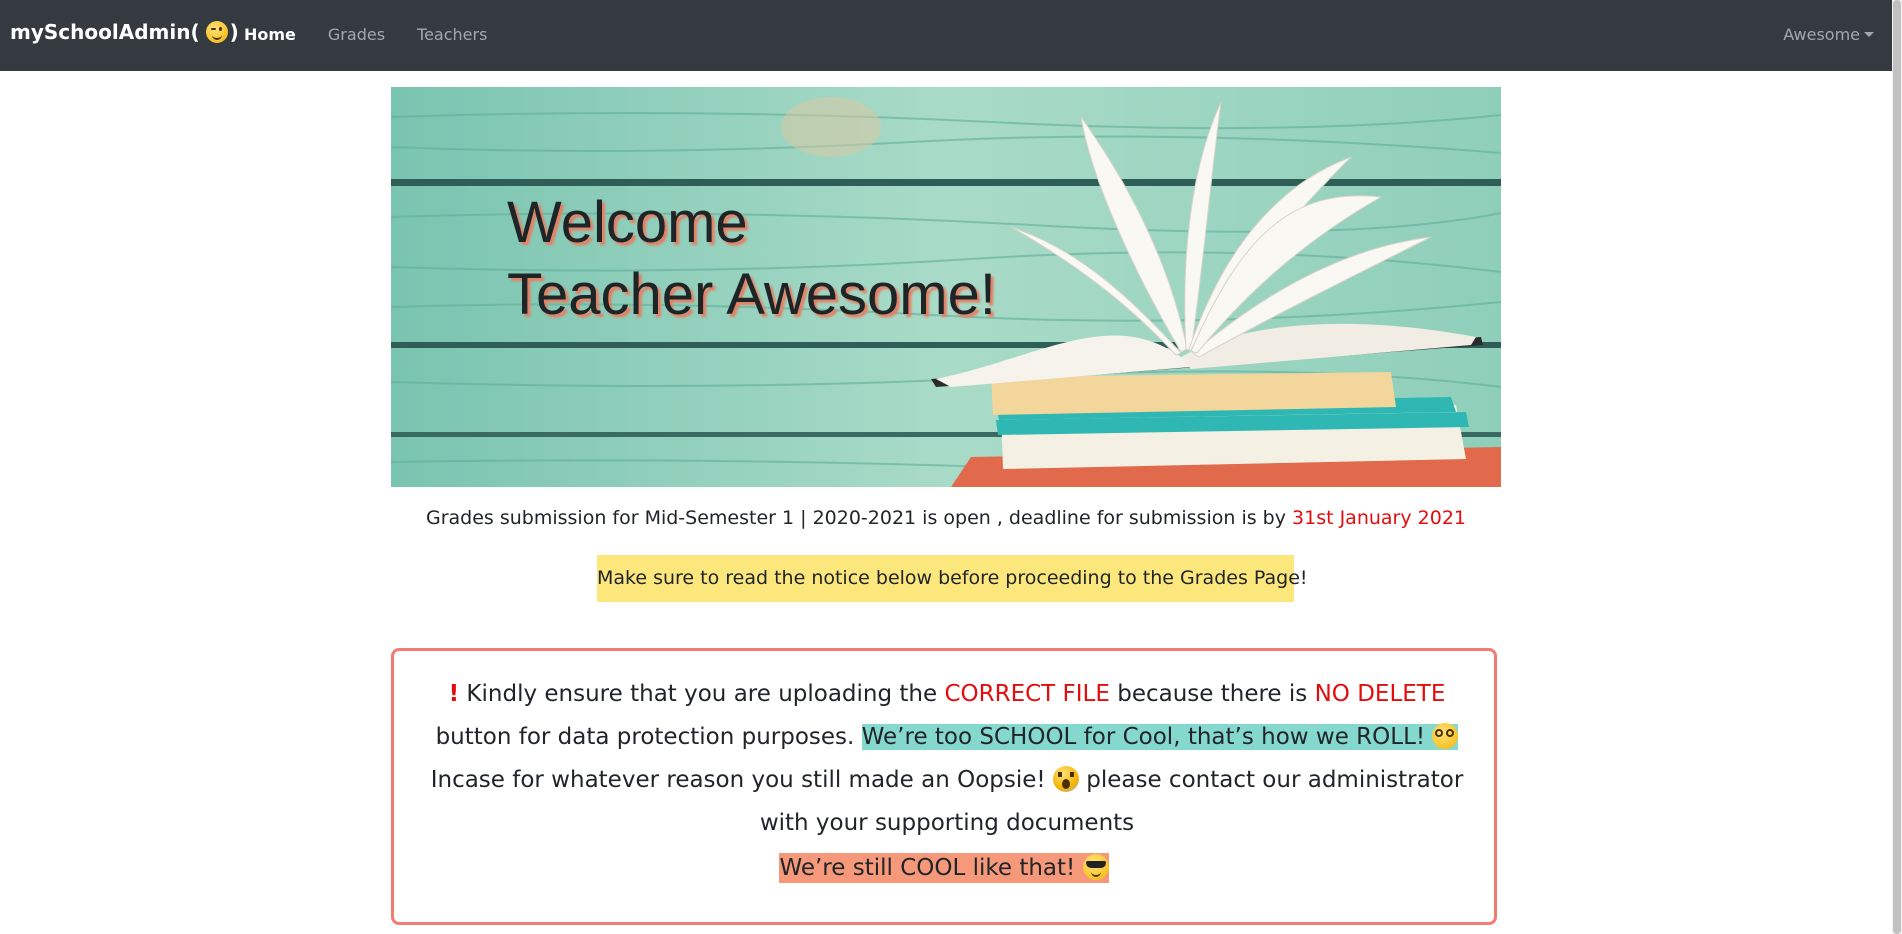 This screenshot has width=1902, height=934. I want to click on notice-part3: button for data protection purposes., so click(648, 737).